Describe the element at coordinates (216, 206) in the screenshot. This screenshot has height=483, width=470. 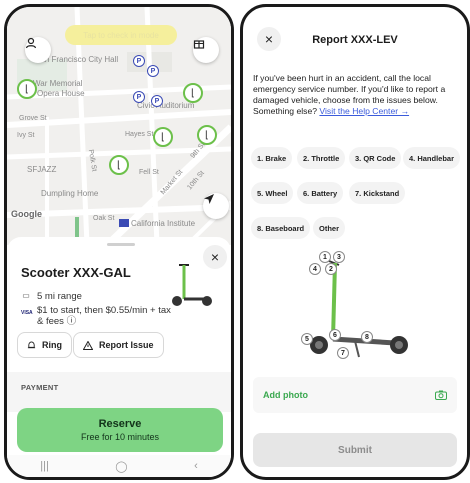
I see `locate-button` at that location.